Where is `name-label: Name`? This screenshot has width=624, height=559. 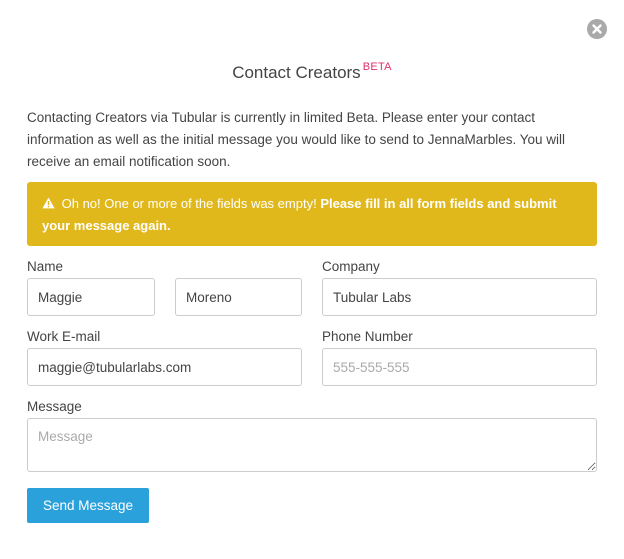
name-label: Name is located at coordinates (45, 266).